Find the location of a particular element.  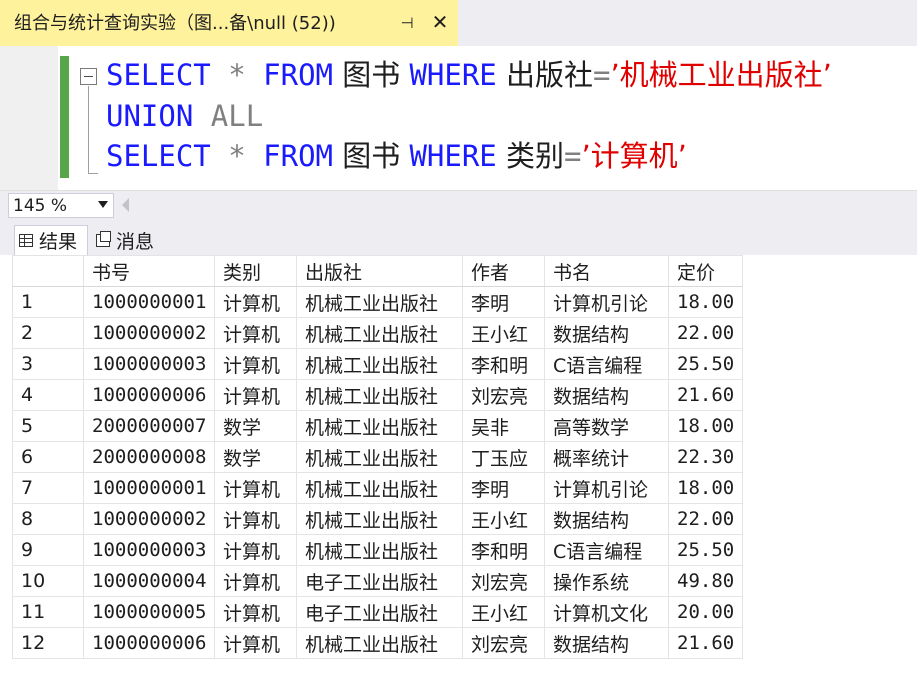

table-cell: 丁玉应 is located at coordinates (503, 457).